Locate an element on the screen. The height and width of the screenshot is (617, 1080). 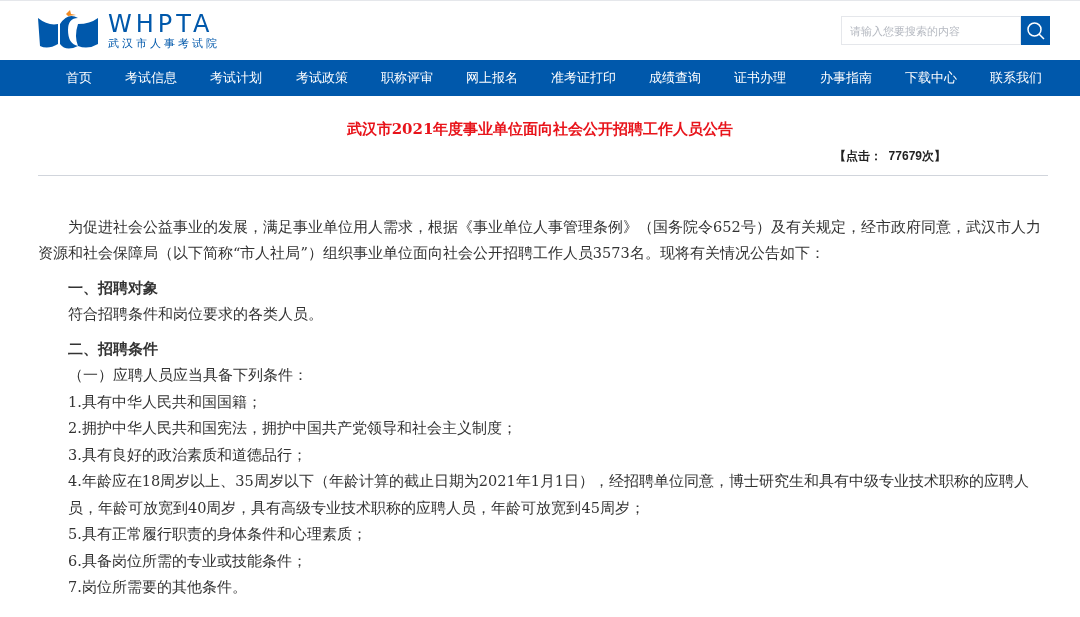
section-heading: 一、招聘对象 is located at coordinates (113, 288).